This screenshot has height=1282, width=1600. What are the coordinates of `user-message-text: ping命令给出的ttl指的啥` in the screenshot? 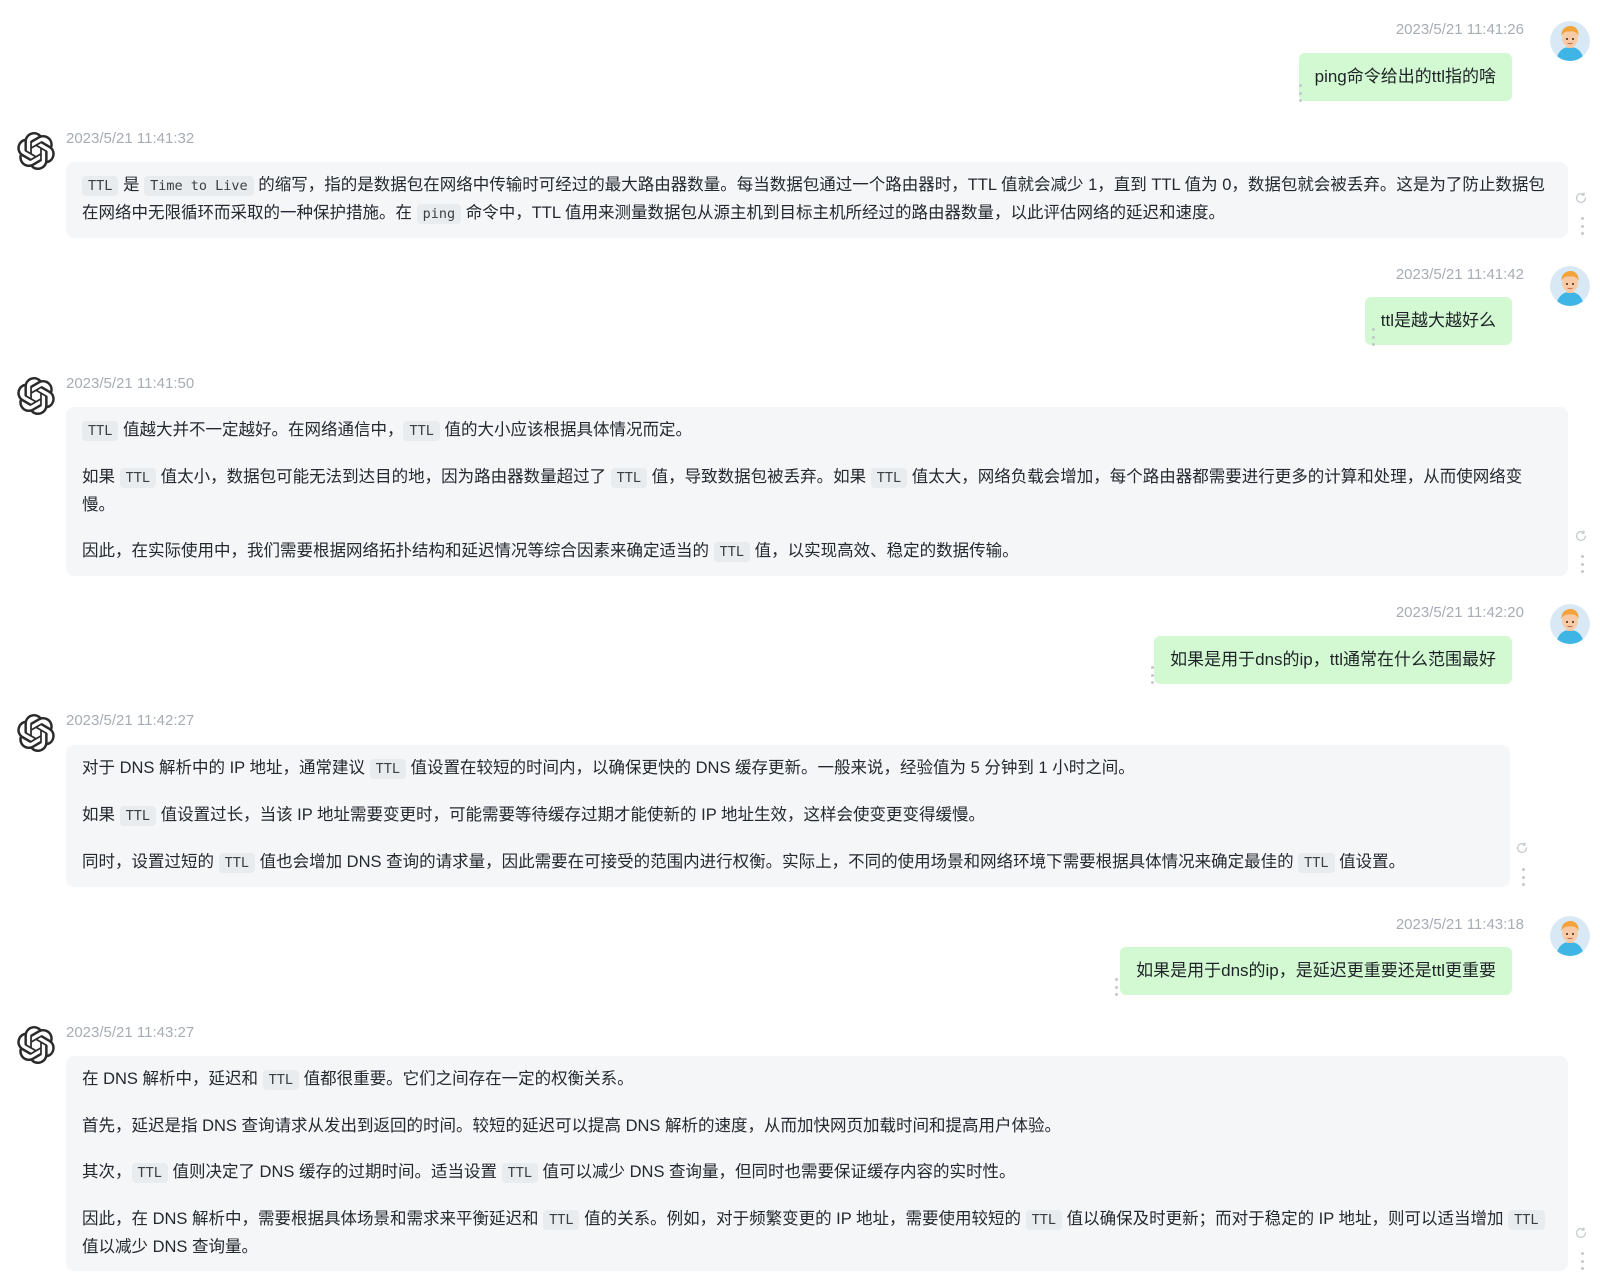 It's located at (1405, 76).